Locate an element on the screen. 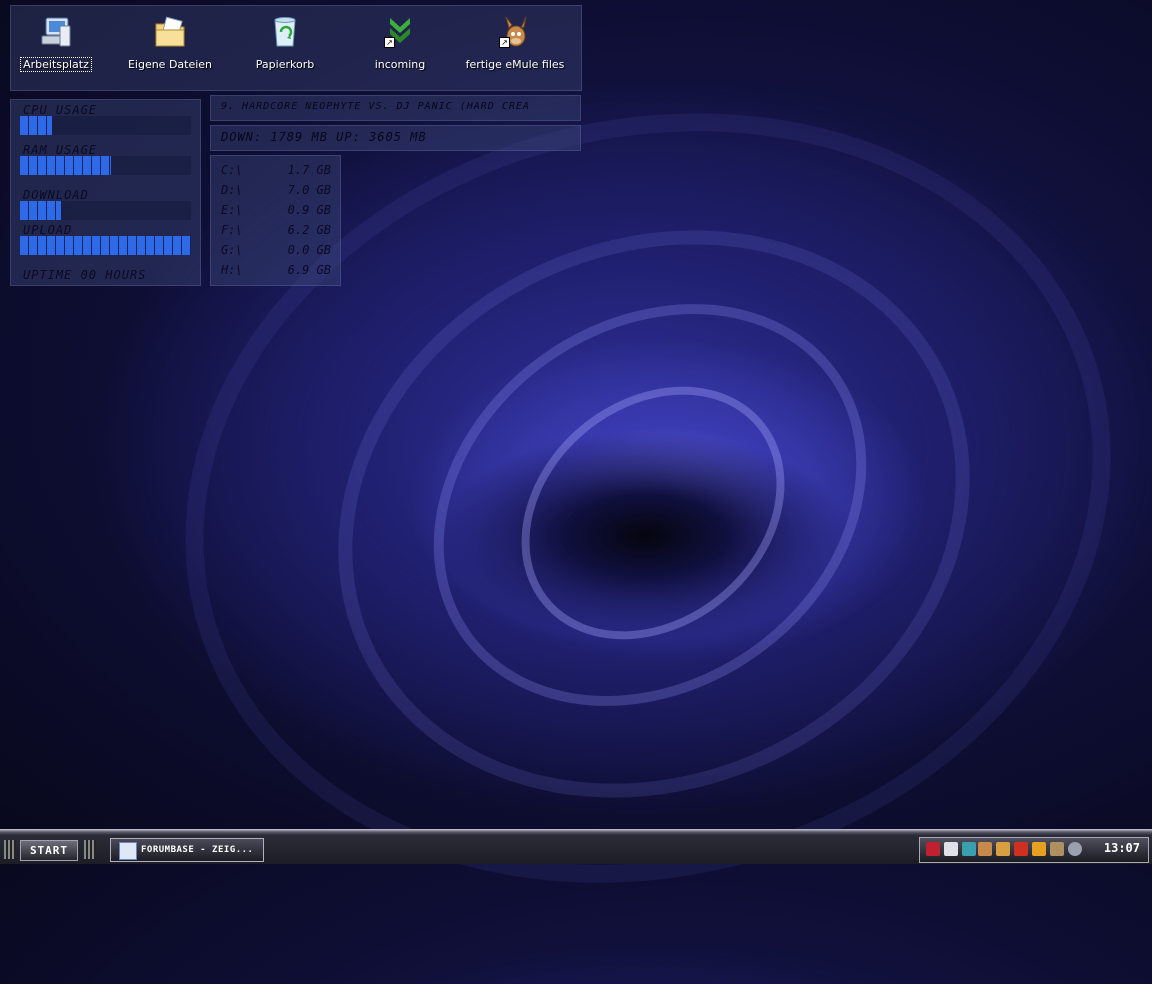 The image size is (1152, 984). download-arrow-icon: ↗ is located at coordinates (400, 32).